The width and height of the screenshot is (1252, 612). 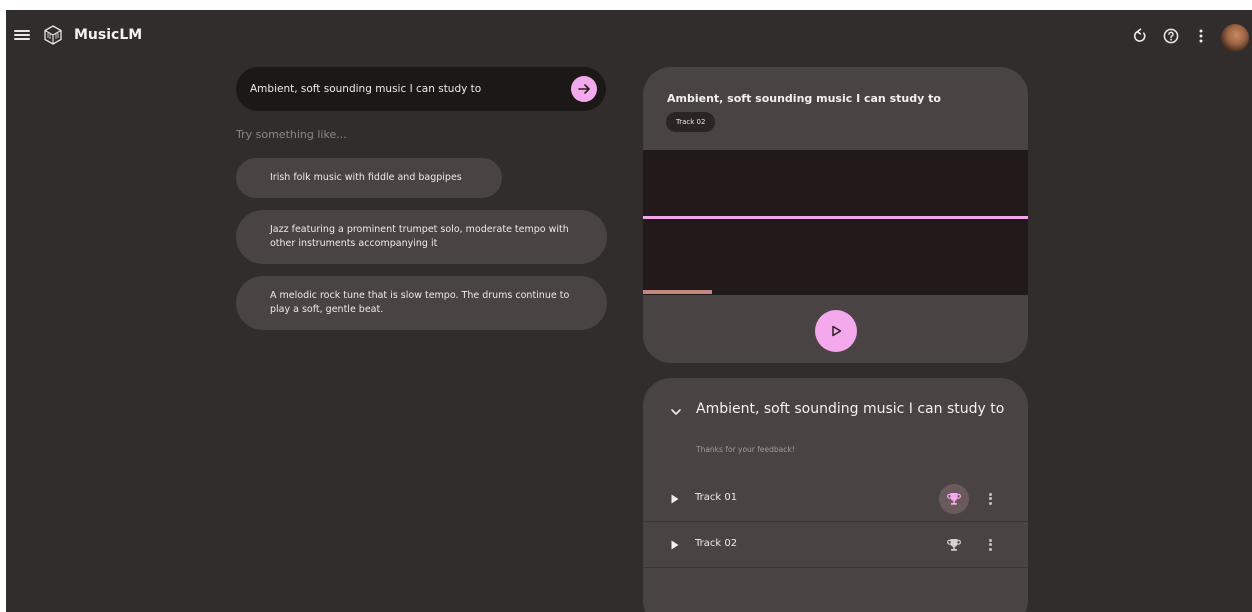 I want to click on submit-button, so click(x=584, y=89).